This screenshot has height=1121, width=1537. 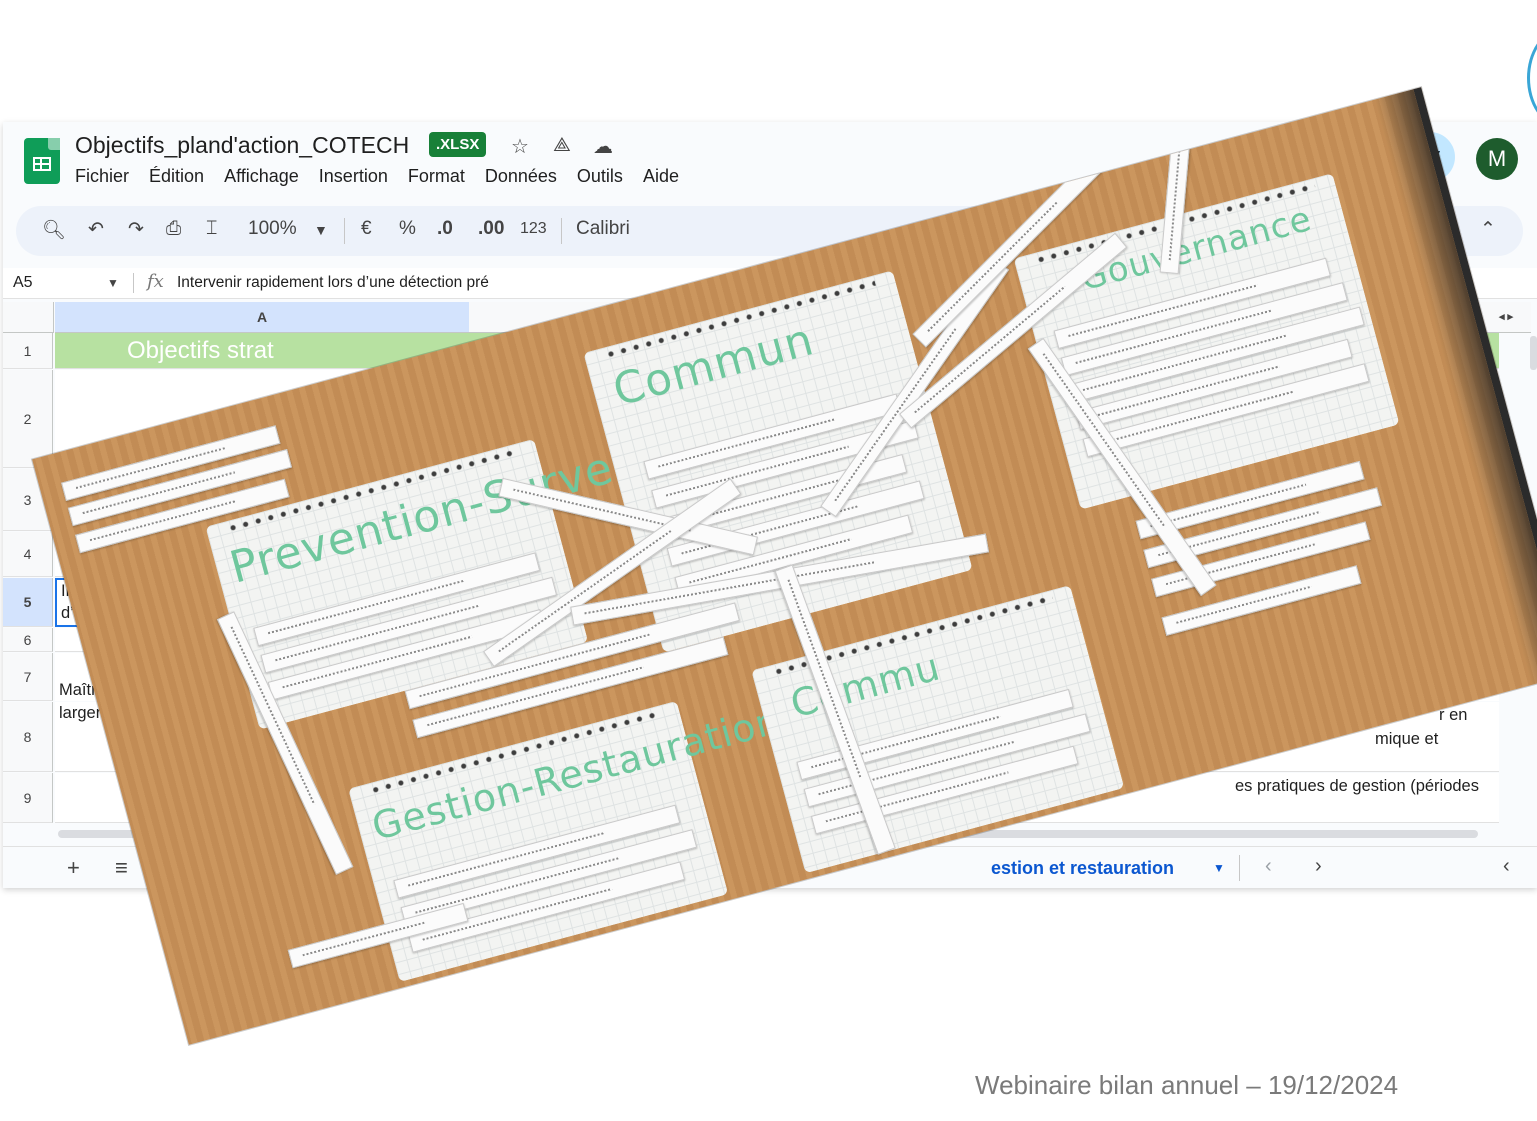 What do you see at coordinates (28, 640) in the screenshot?
I see `row-header-6: 6` at bounding box center [28, 640].